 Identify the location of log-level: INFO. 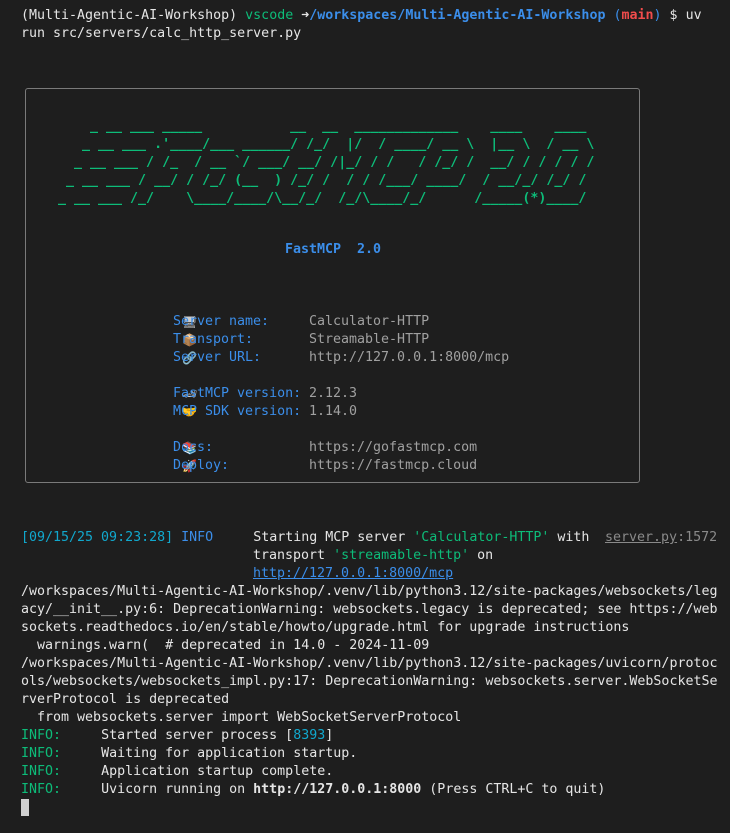
(197, 537).